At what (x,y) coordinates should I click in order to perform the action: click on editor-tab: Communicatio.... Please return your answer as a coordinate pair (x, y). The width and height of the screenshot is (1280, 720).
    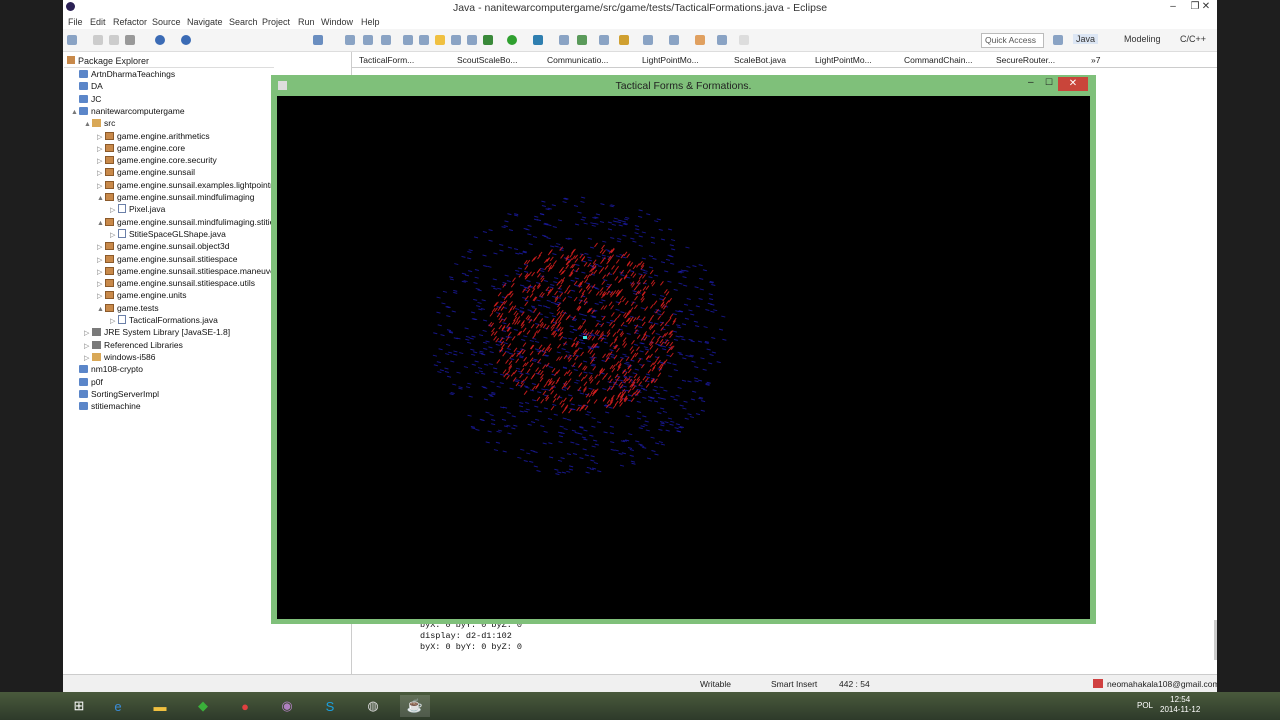
    Looking at the image, I should click on (577, 60).